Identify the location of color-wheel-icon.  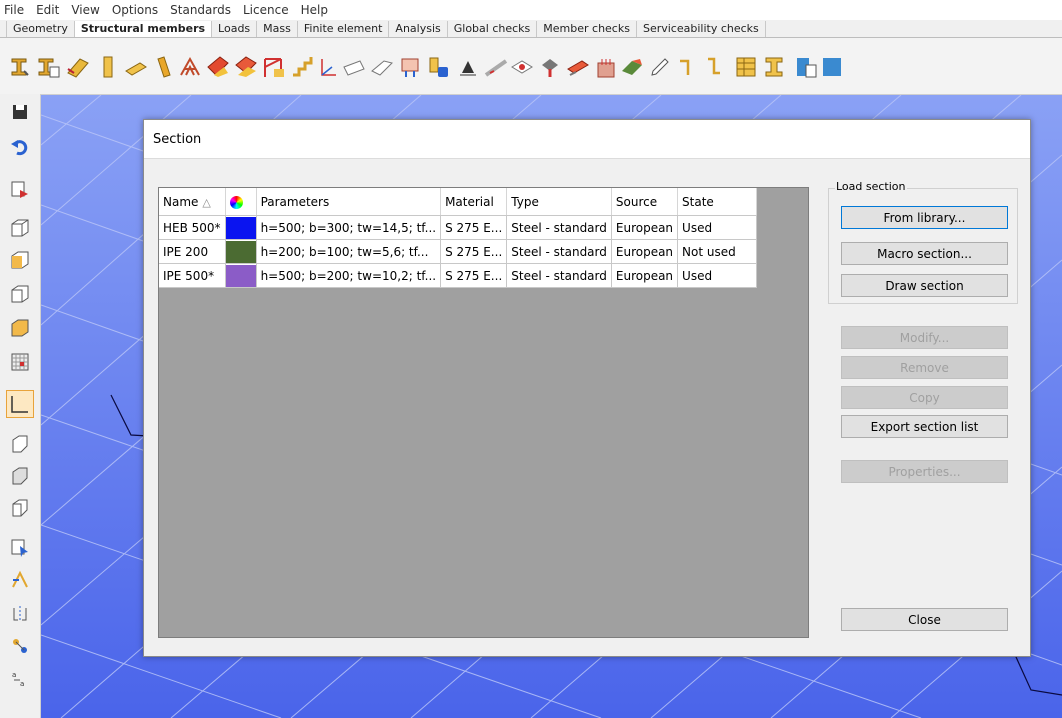
(236, 202).